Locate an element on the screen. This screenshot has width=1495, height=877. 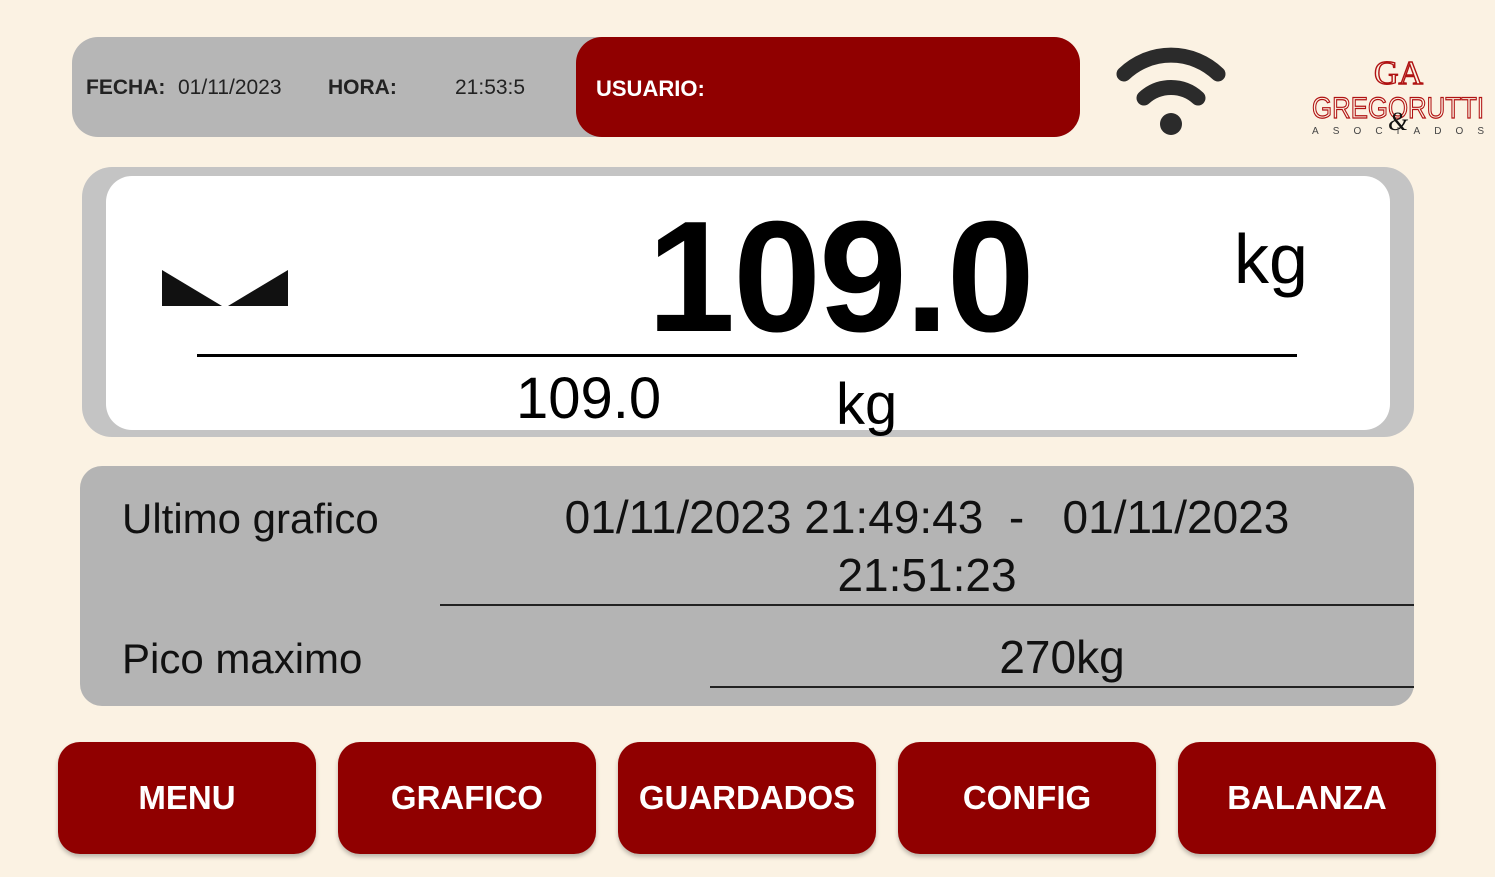
user-box: USUARIO: is located at coordinates (828, 87).